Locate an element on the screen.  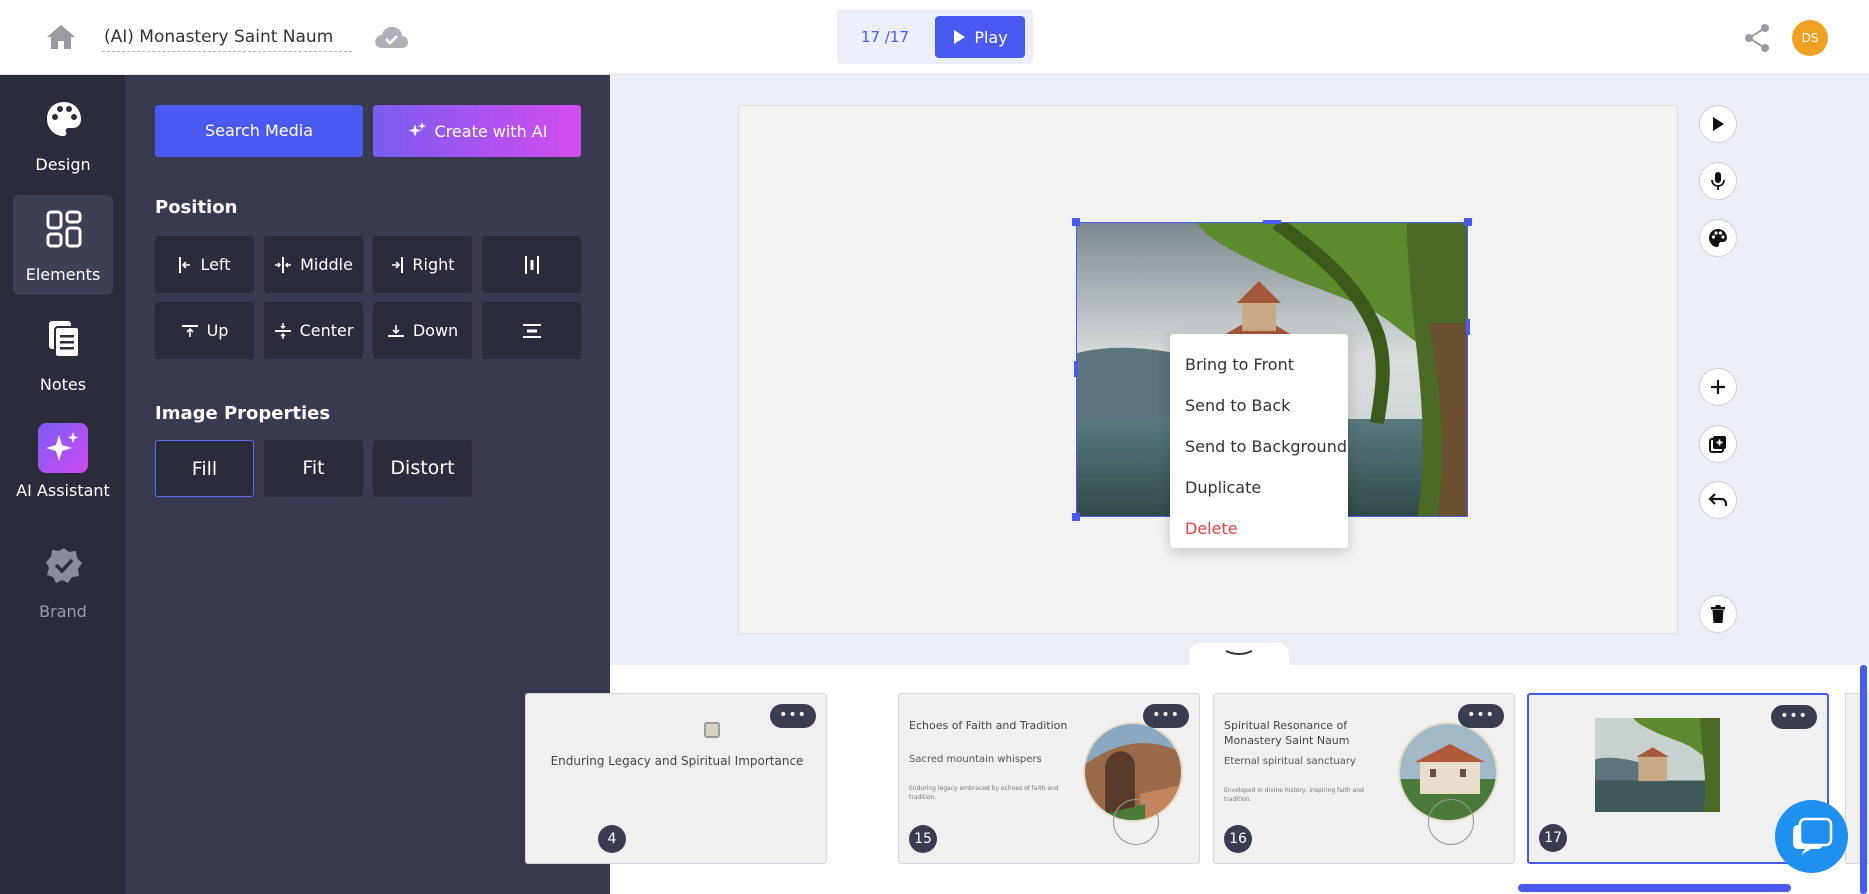
home-icon is located at coordinates (61, 37).